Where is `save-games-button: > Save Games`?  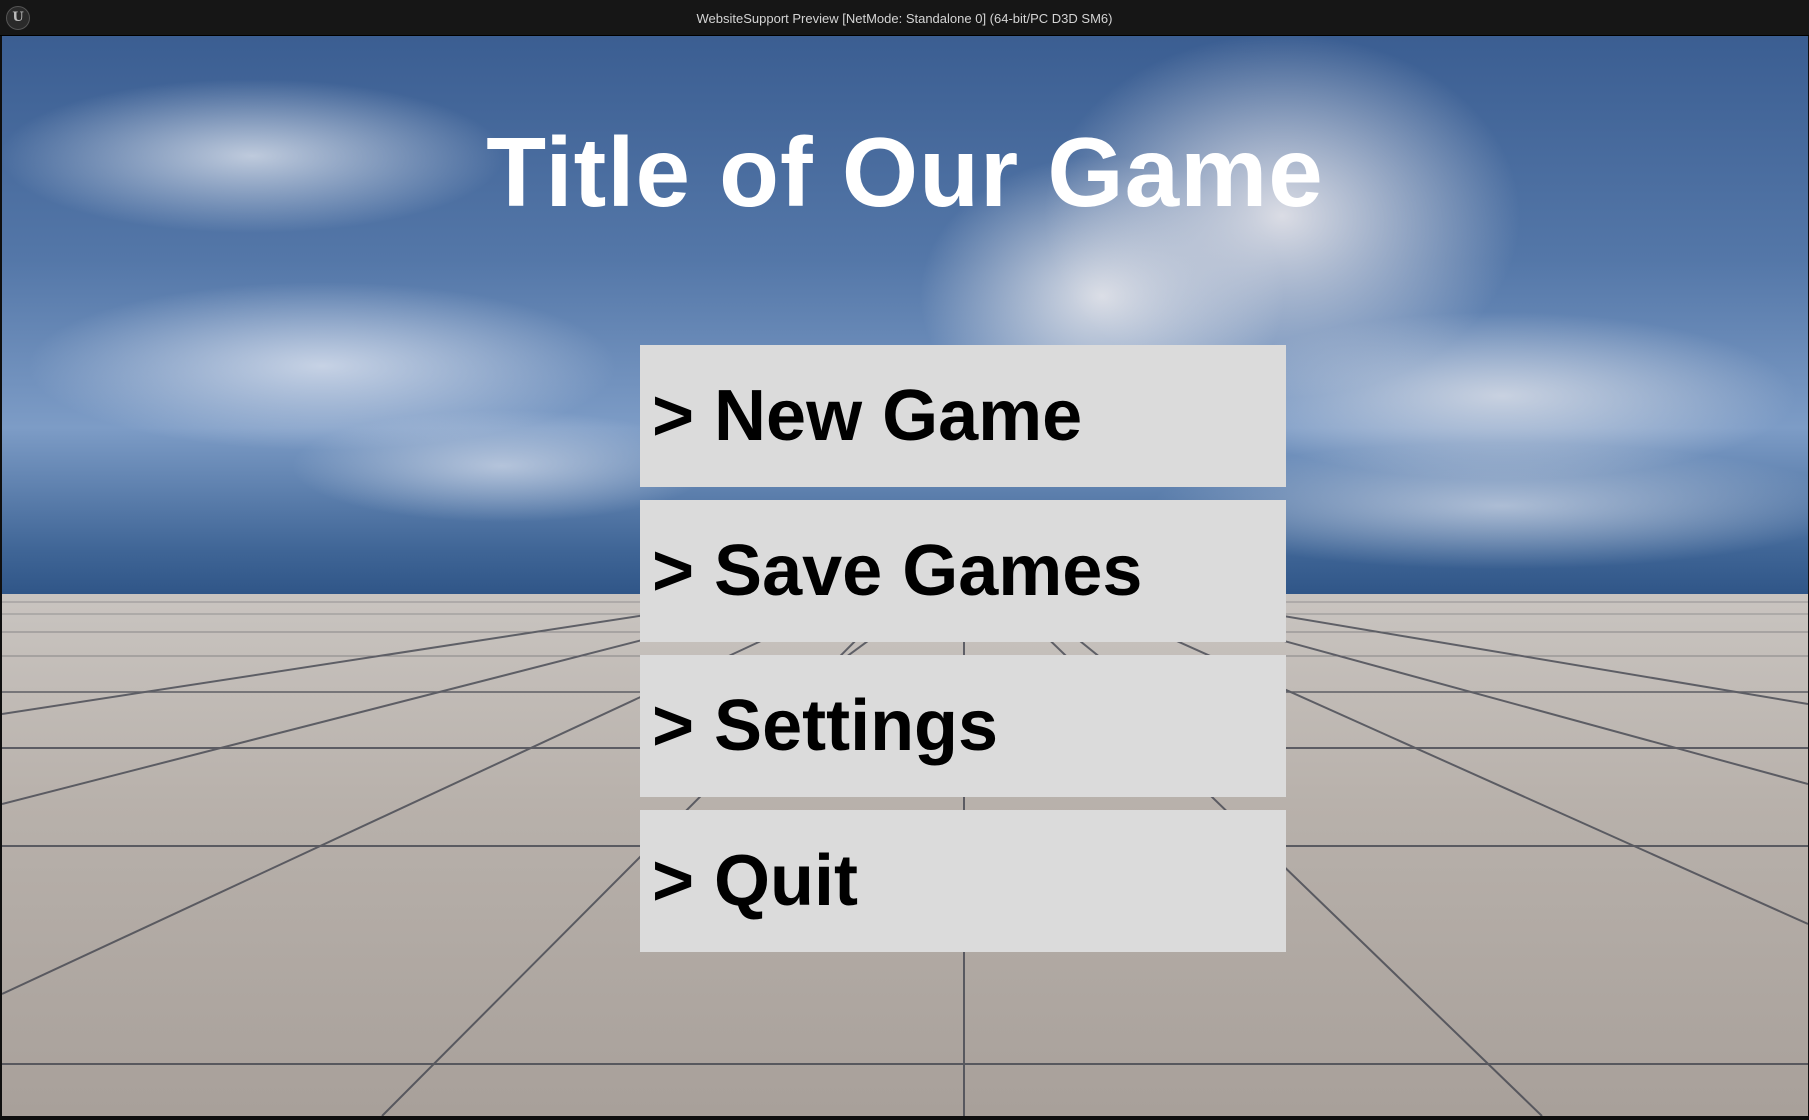
save-games-button: > Save Games is located at coordinates (963, 571).